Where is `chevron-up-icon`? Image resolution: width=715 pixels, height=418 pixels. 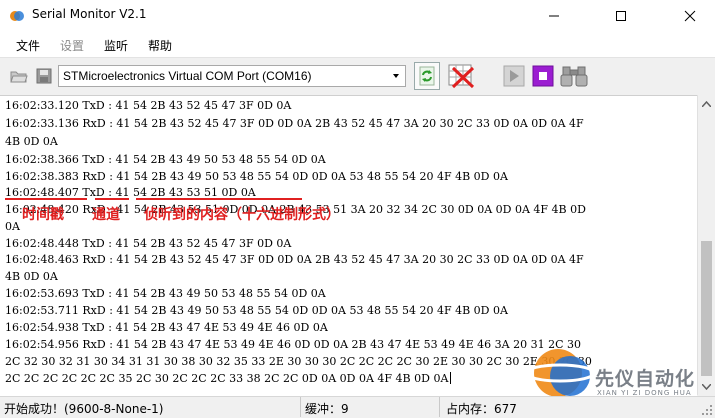
chevron-up-icon is located at coordinates (706, 103).